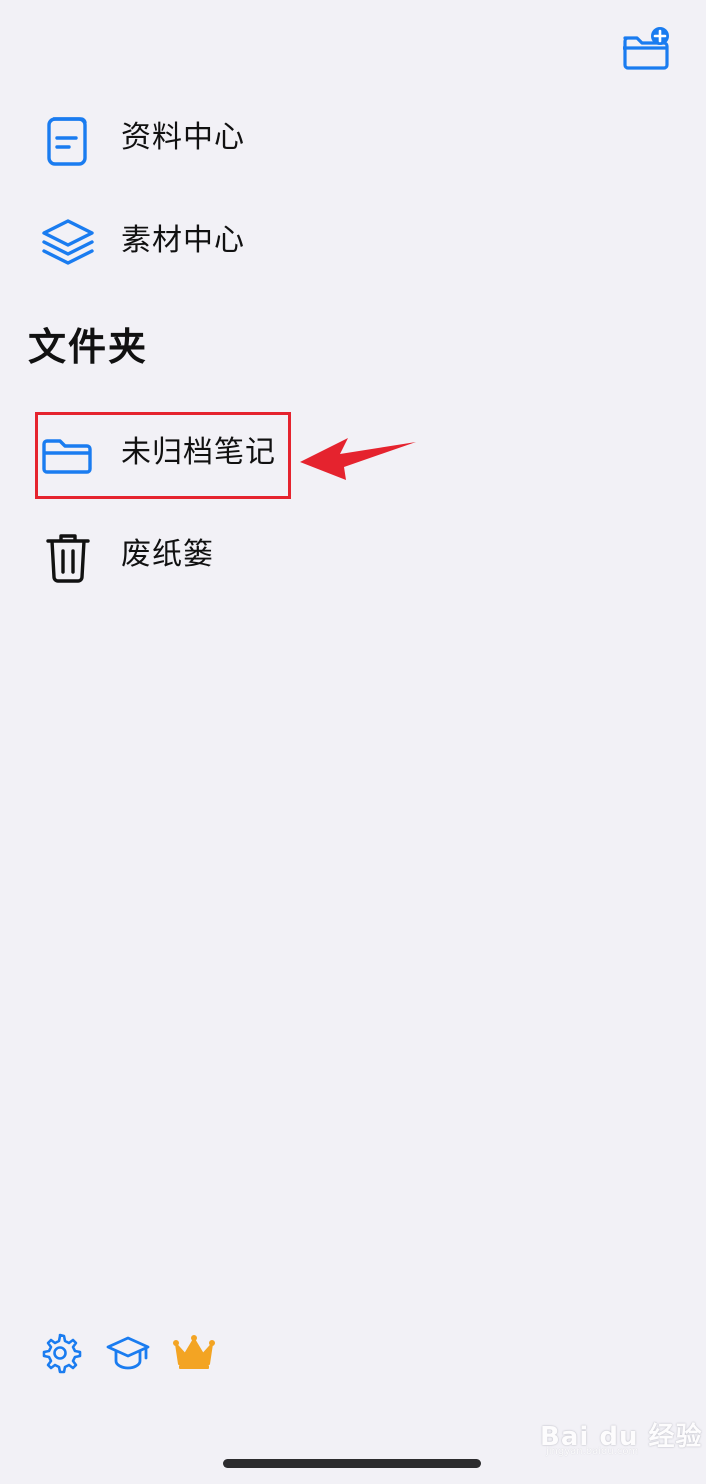 The image size is (706, 1484). I want to click on gear-icon, so click(62, 1353).